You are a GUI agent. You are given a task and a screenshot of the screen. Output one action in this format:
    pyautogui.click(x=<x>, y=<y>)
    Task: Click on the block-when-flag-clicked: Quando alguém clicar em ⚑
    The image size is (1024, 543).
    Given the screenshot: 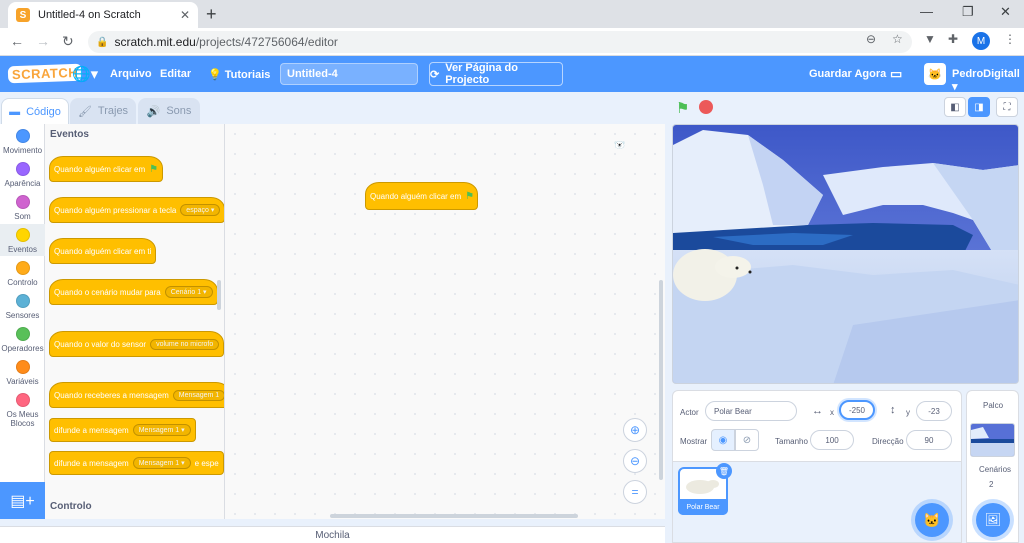 What is the action you would take?
    pyautogui.click(x=106, y=169)
    